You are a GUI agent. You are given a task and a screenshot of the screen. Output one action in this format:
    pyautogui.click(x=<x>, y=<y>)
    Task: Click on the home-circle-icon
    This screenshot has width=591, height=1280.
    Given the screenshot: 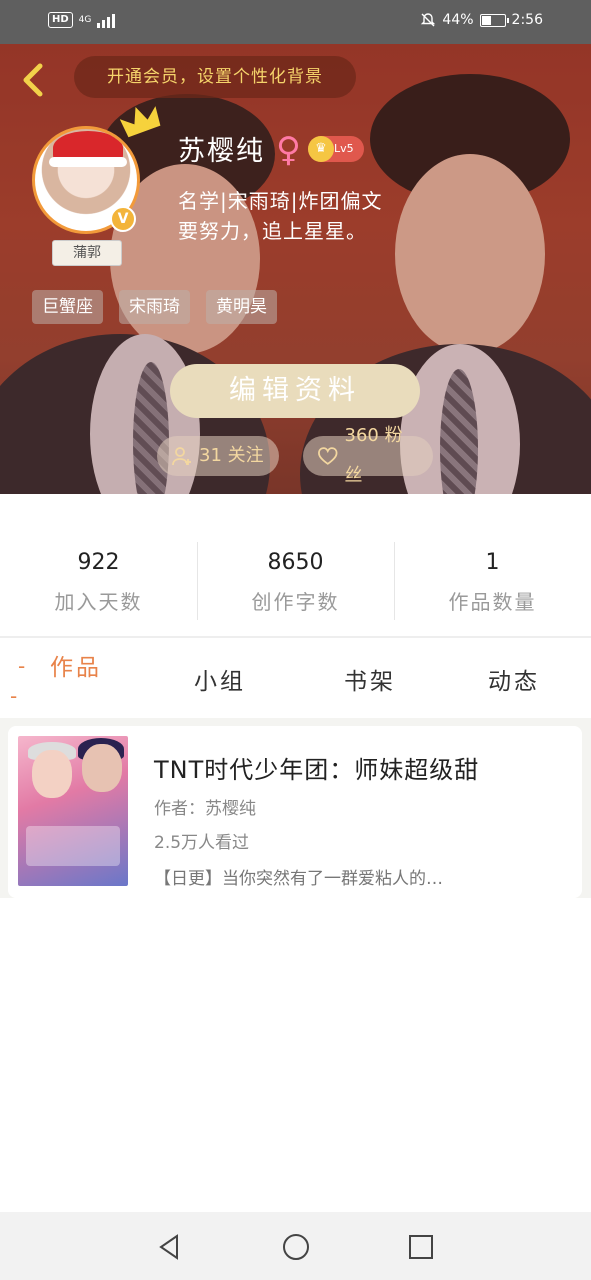 What is the action you would take?
    pyautogui.click(x=296, y=1247)
    